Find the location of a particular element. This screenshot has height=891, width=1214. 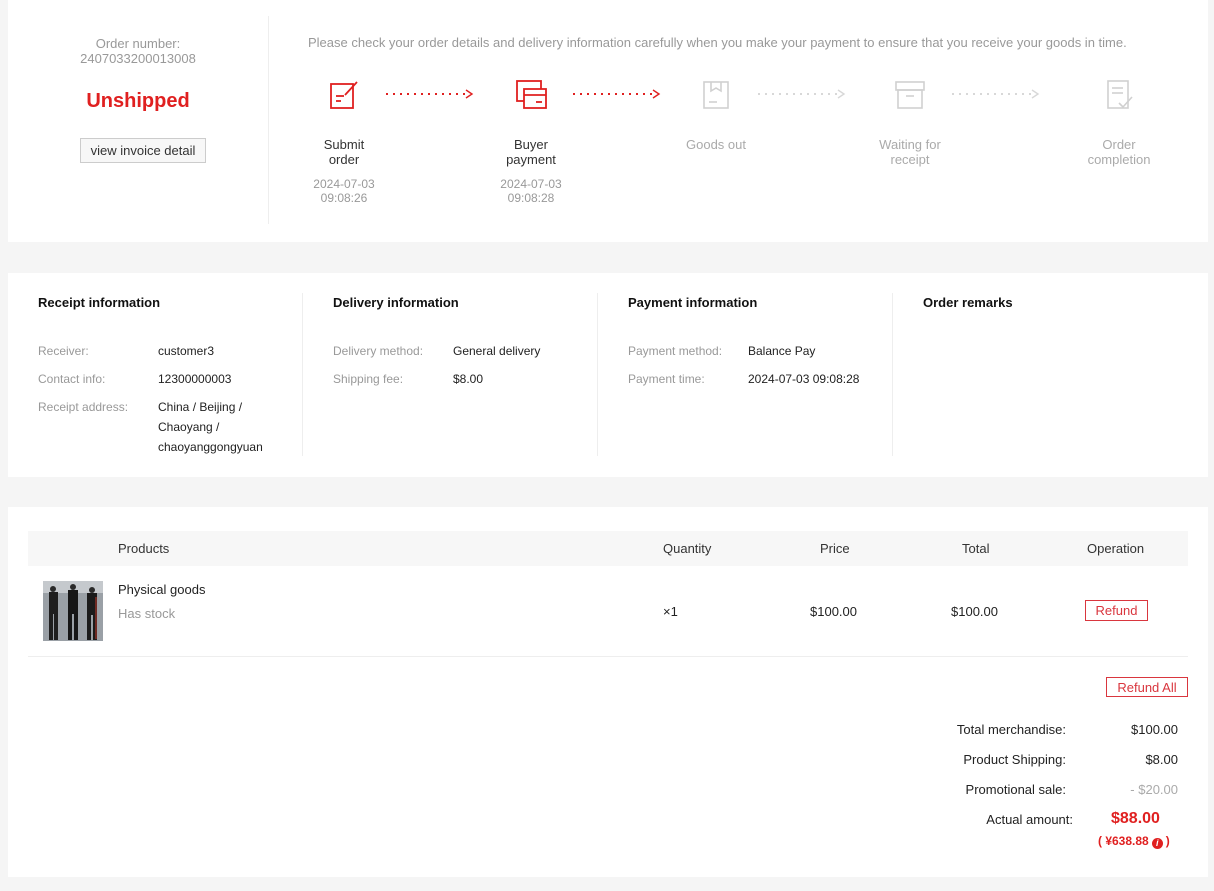

payment-card-icon is located at coordinates (531, 94).